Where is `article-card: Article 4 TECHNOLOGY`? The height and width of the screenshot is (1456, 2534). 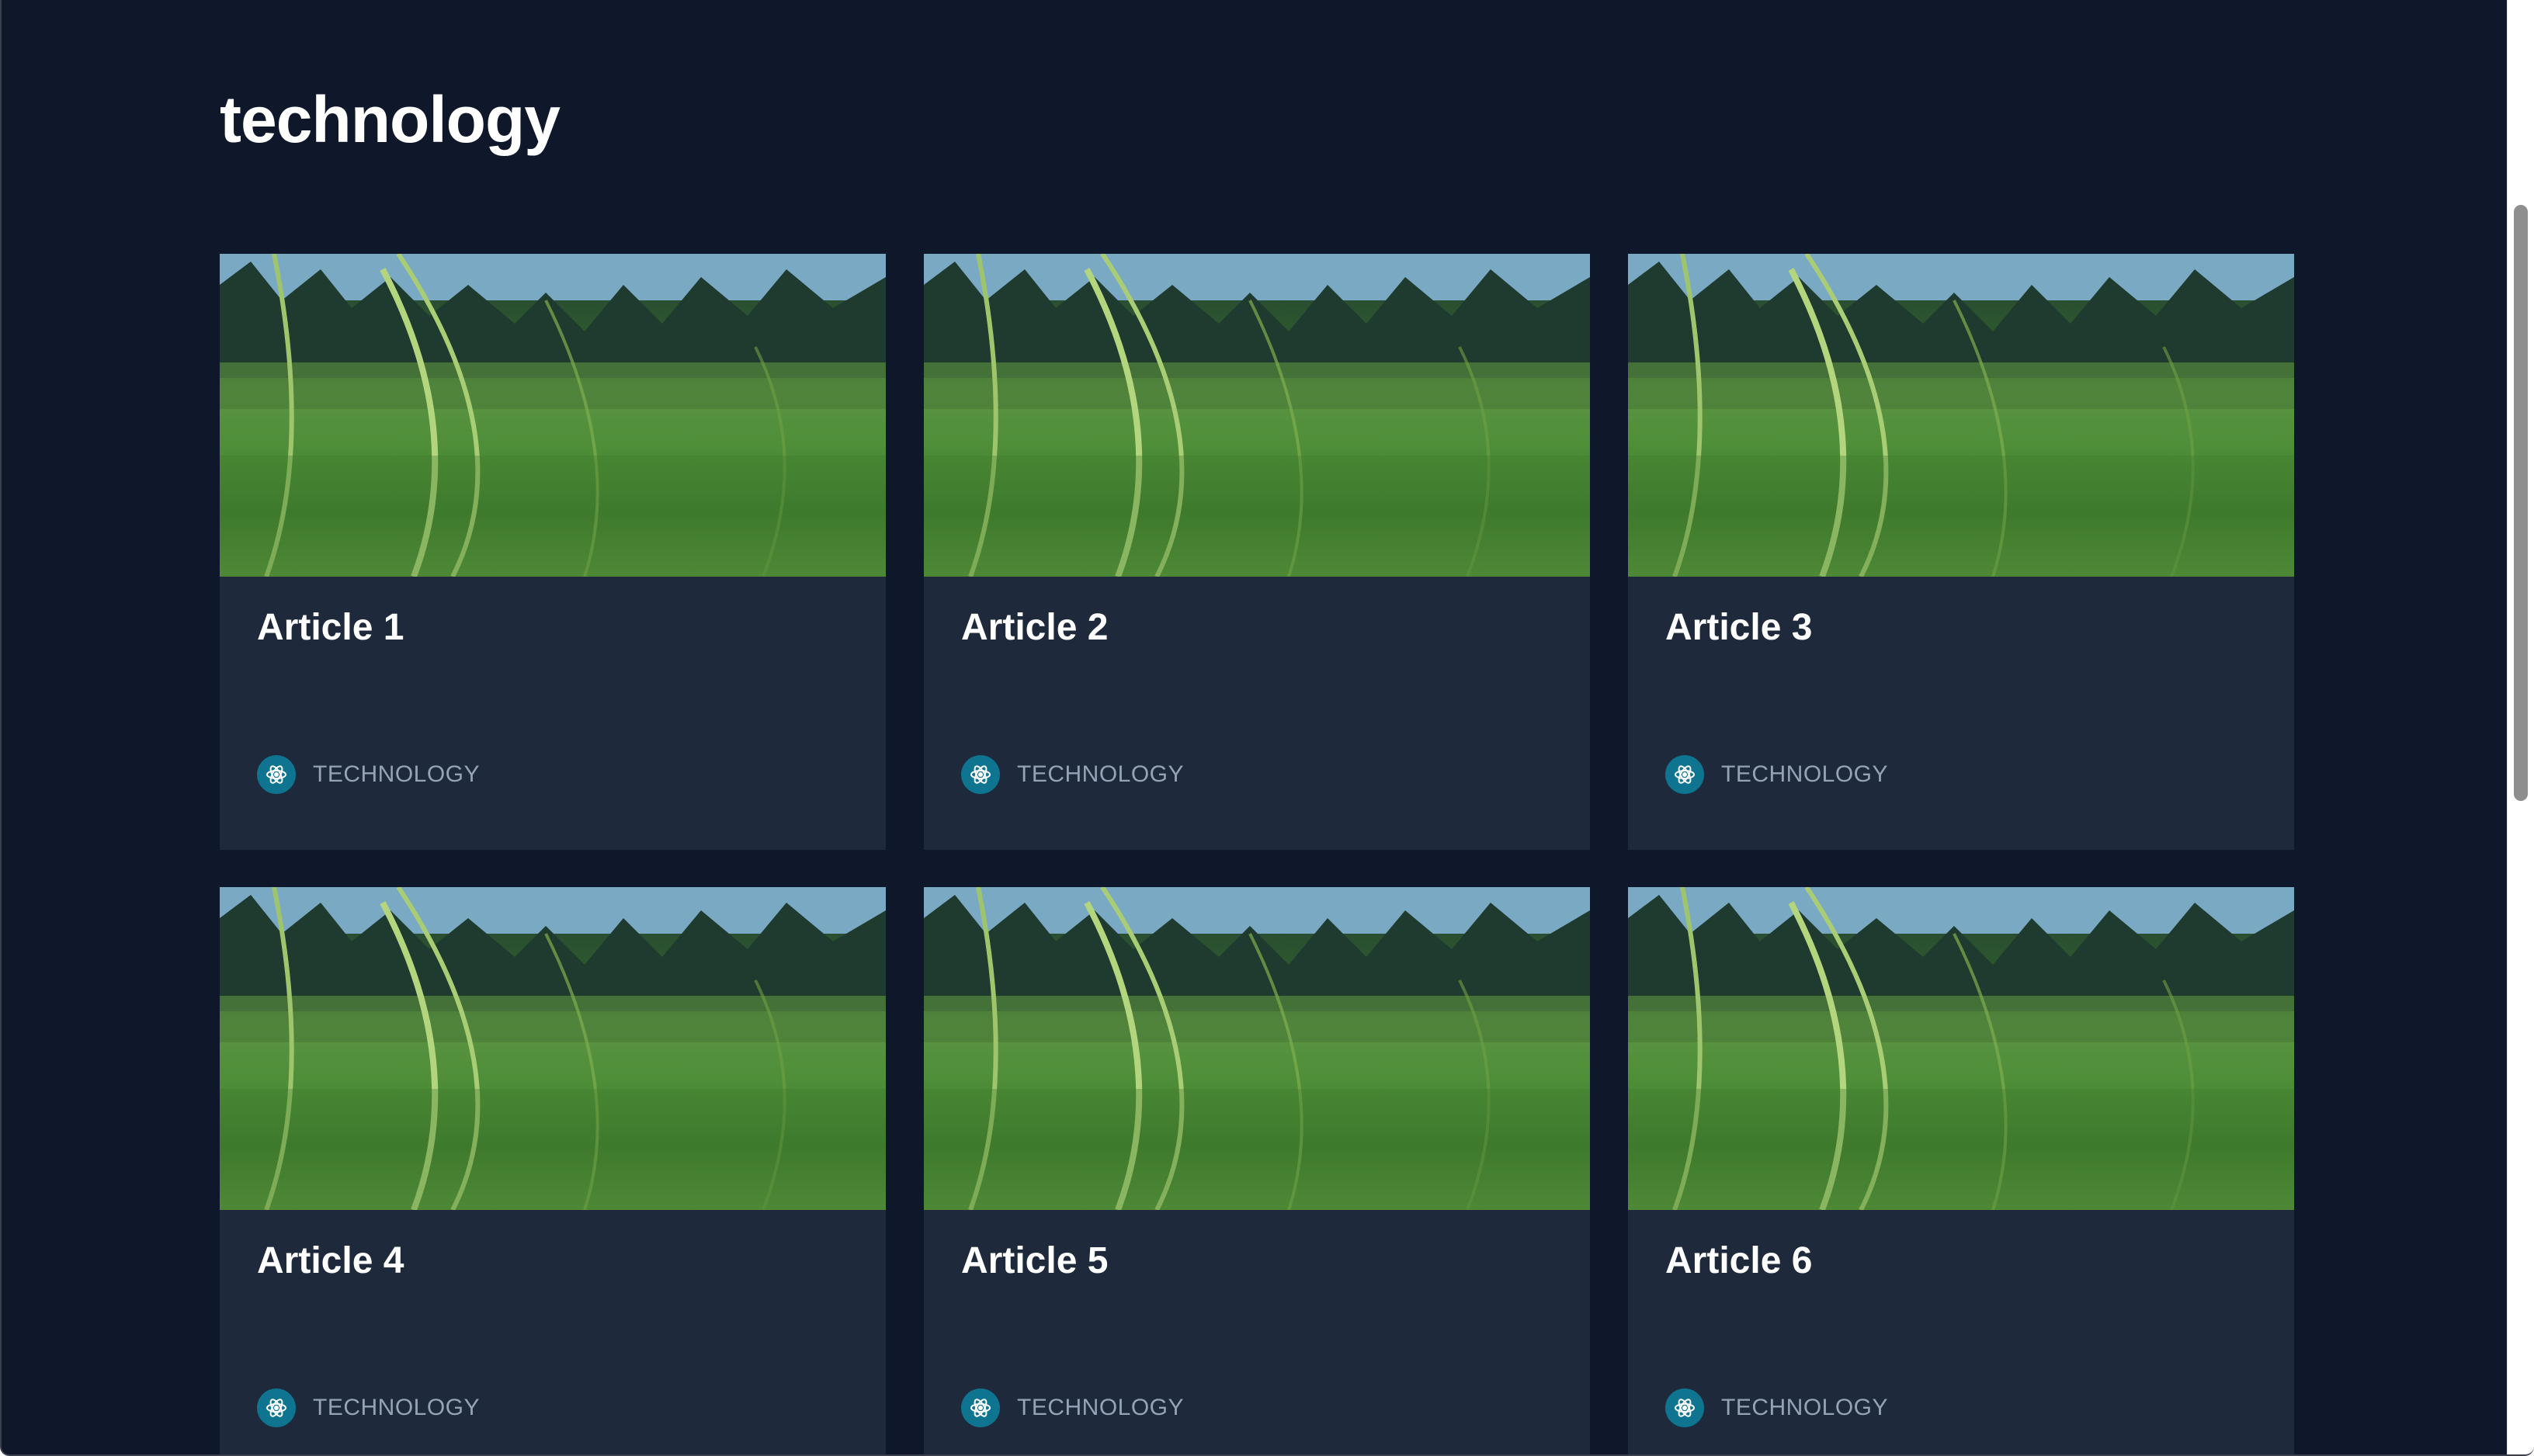 article-card: Article 4 TECHNOLOGY is located at coordinates (553, 1171).